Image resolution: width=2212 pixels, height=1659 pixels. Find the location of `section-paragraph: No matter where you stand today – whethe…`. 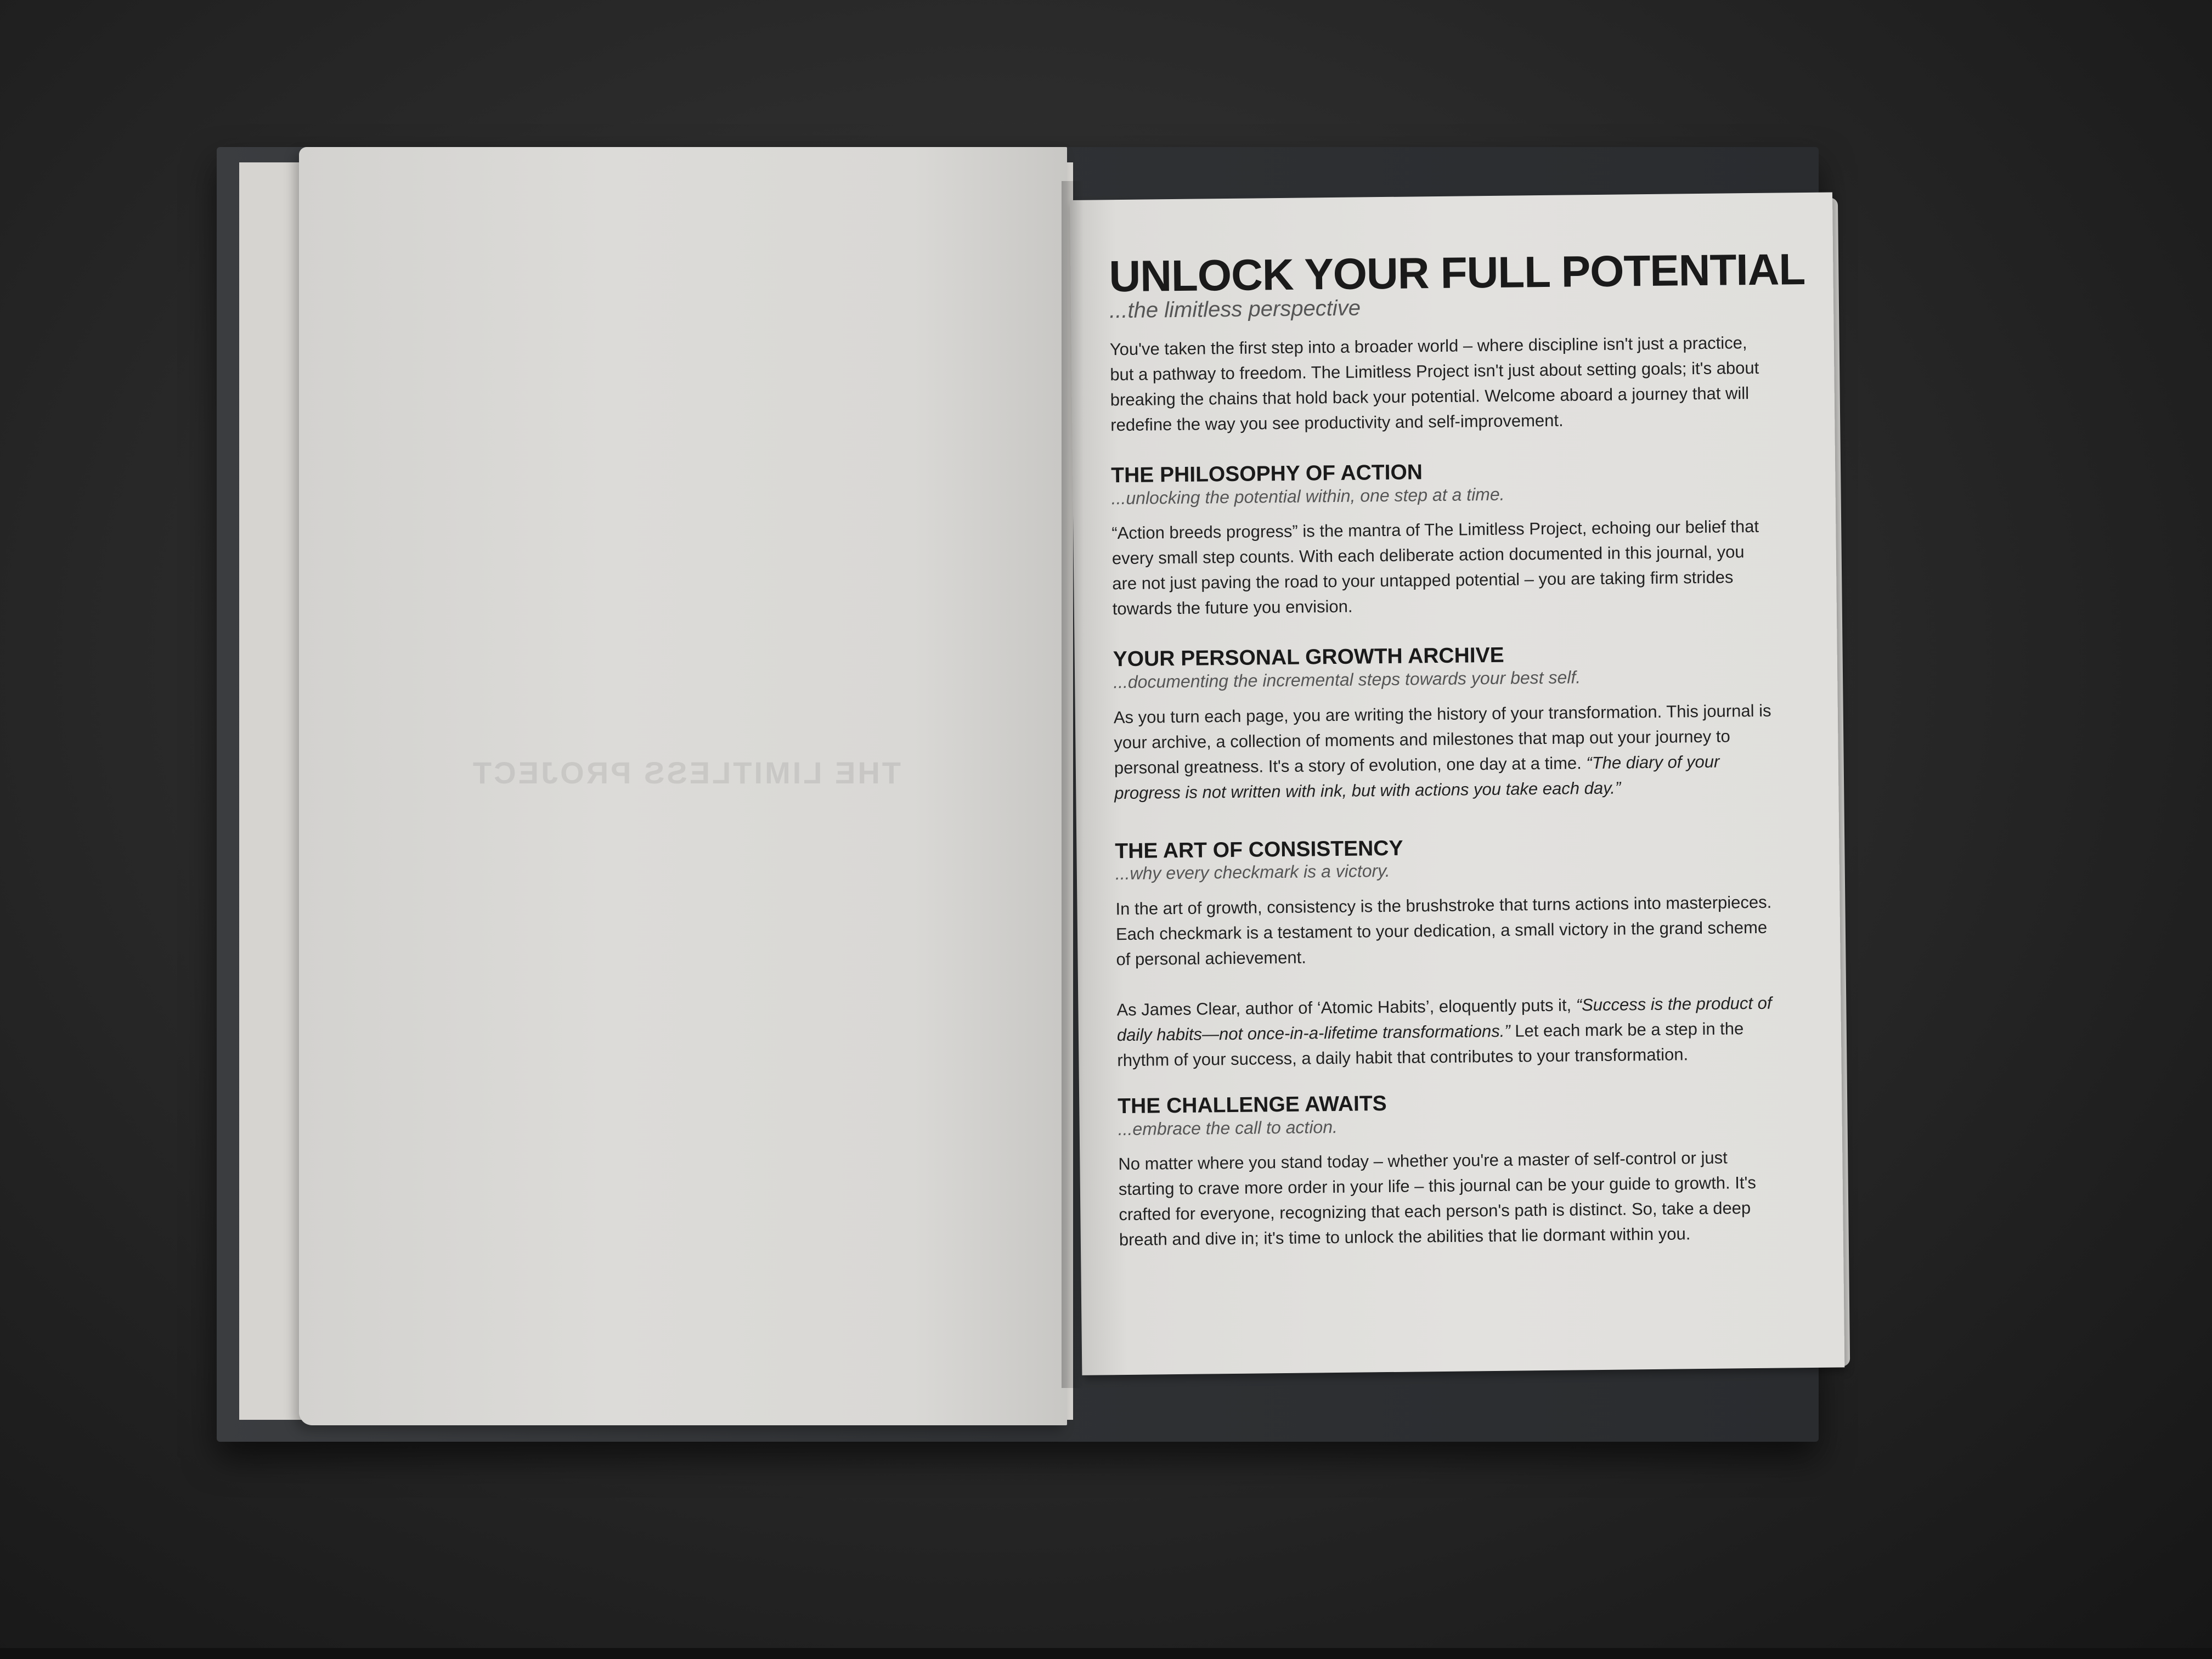

section-paragraph: No matter where you stand today – whethe… is located at coordinates (1438, 1199).